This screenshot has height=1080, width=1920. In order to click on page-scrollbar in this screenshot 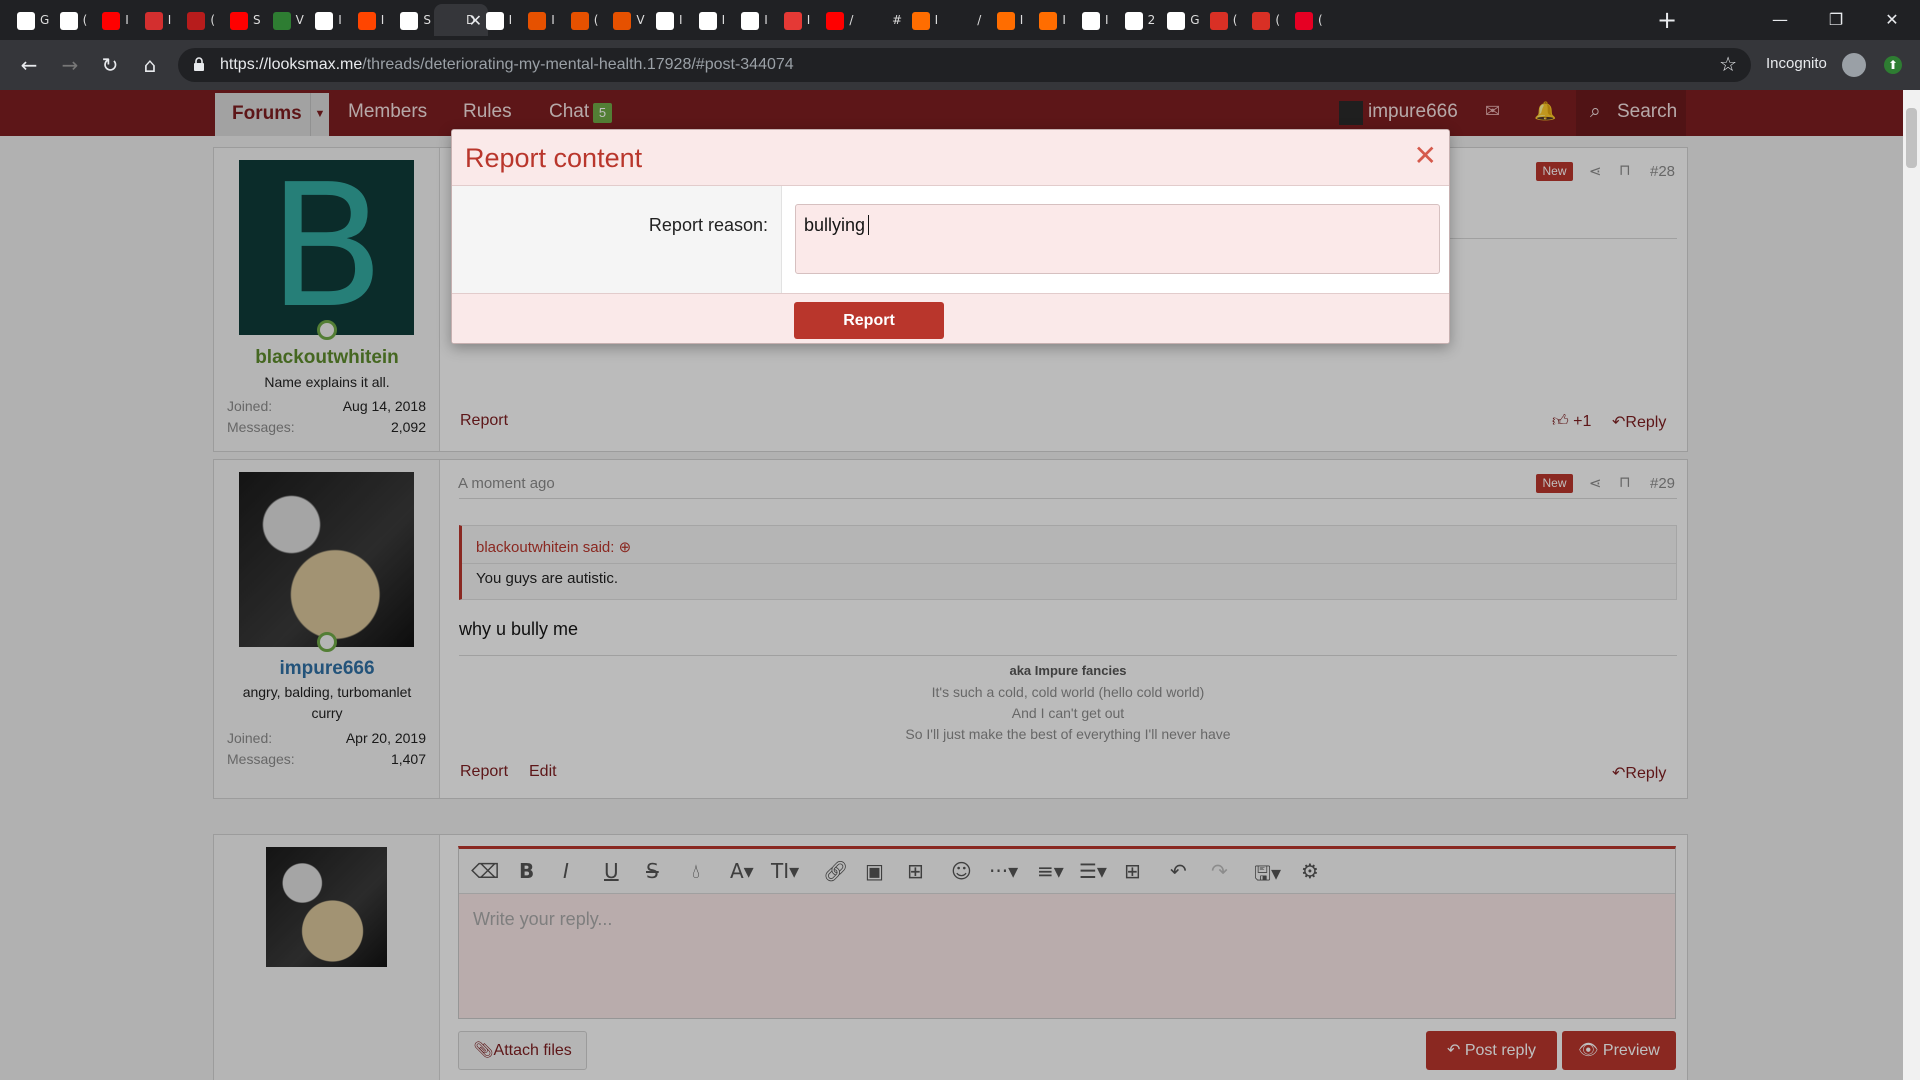, I will do `click(1911, 585)`.